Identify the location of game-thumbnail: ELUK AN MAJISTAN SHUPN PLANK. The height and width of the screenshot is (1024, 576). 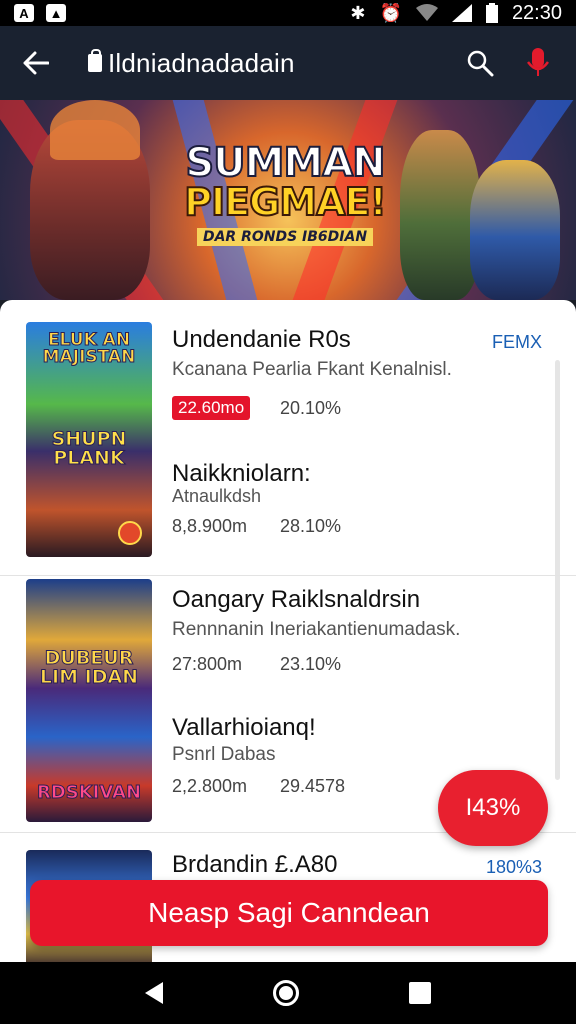
(89, 439).